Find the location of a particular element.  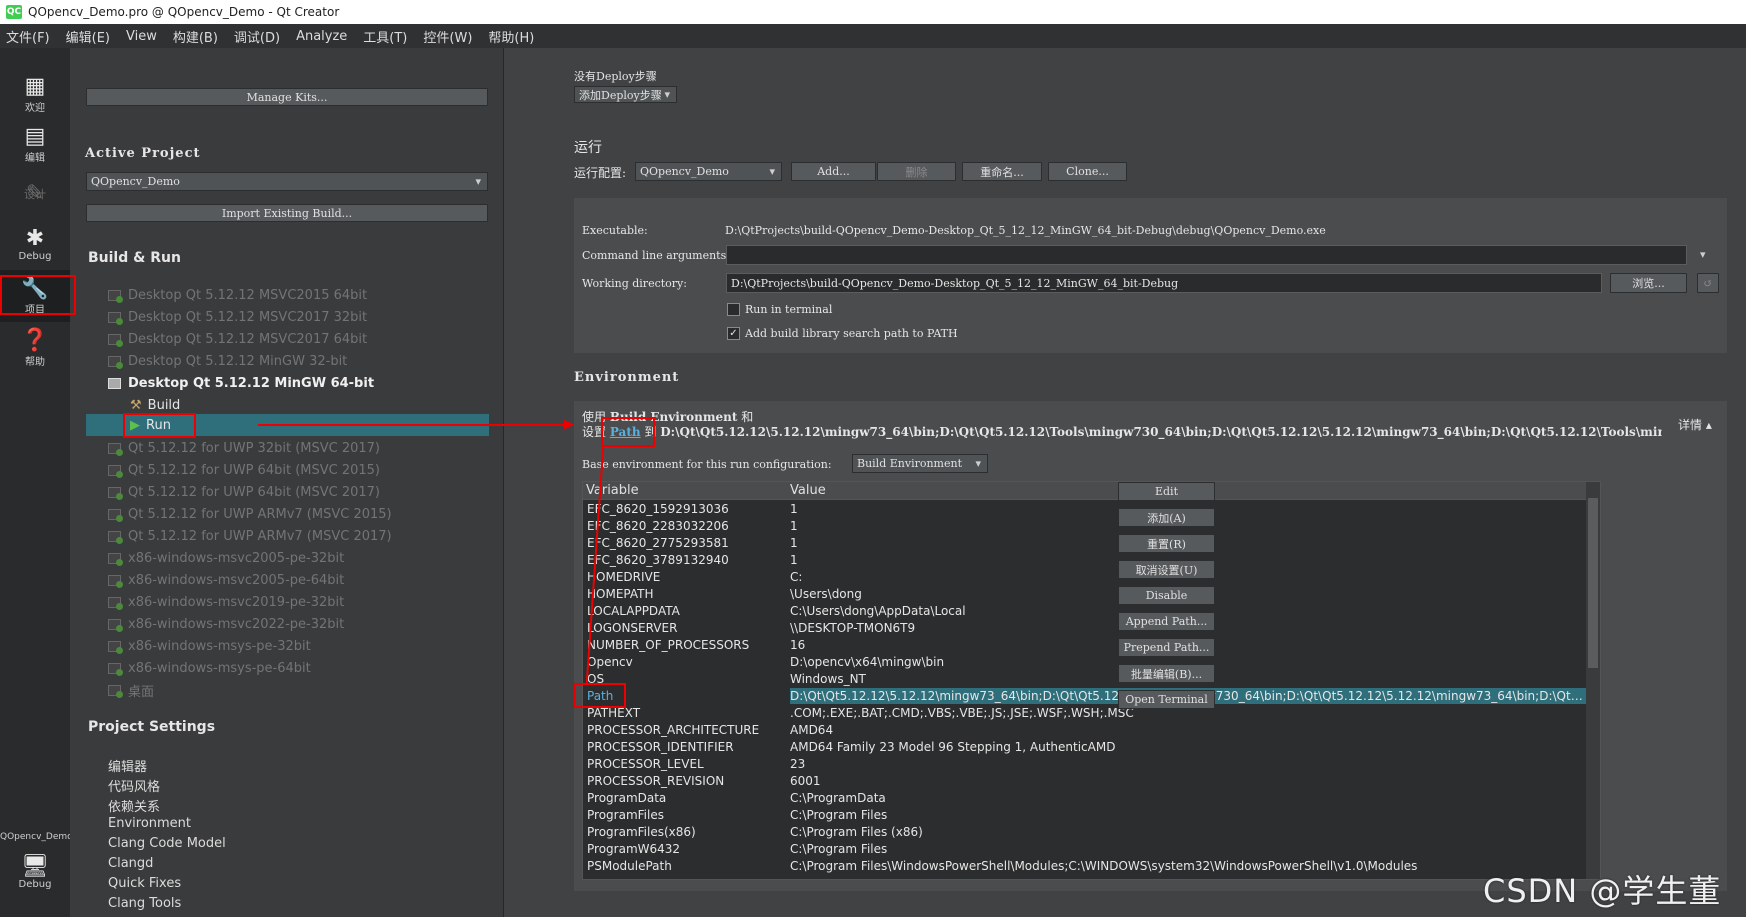

project-settings-item: Quick Fixes is located at coordinates (144, 883).